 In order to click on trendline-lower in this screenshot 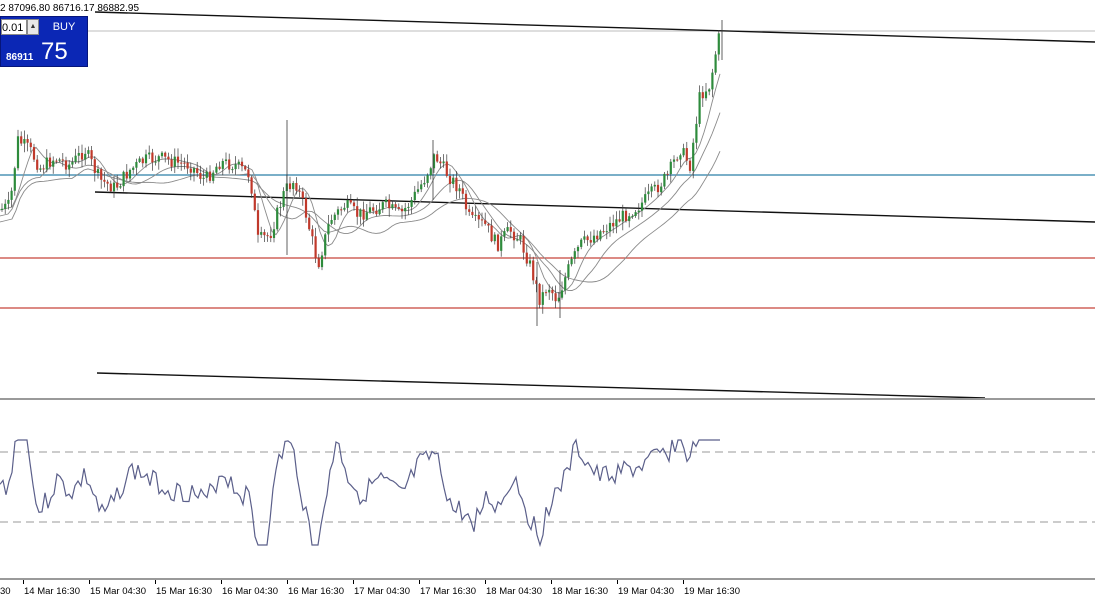, I will do `click(541, 385)`.